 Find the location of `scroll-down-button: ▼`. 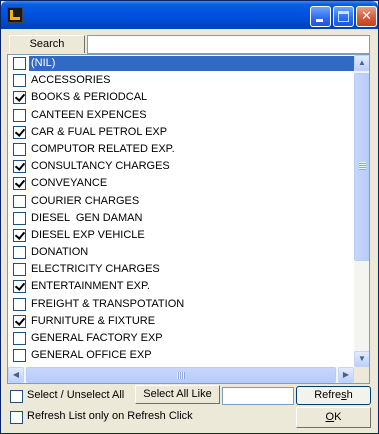

scroll-down-button: ▼ is located at coordinates (361, 359).